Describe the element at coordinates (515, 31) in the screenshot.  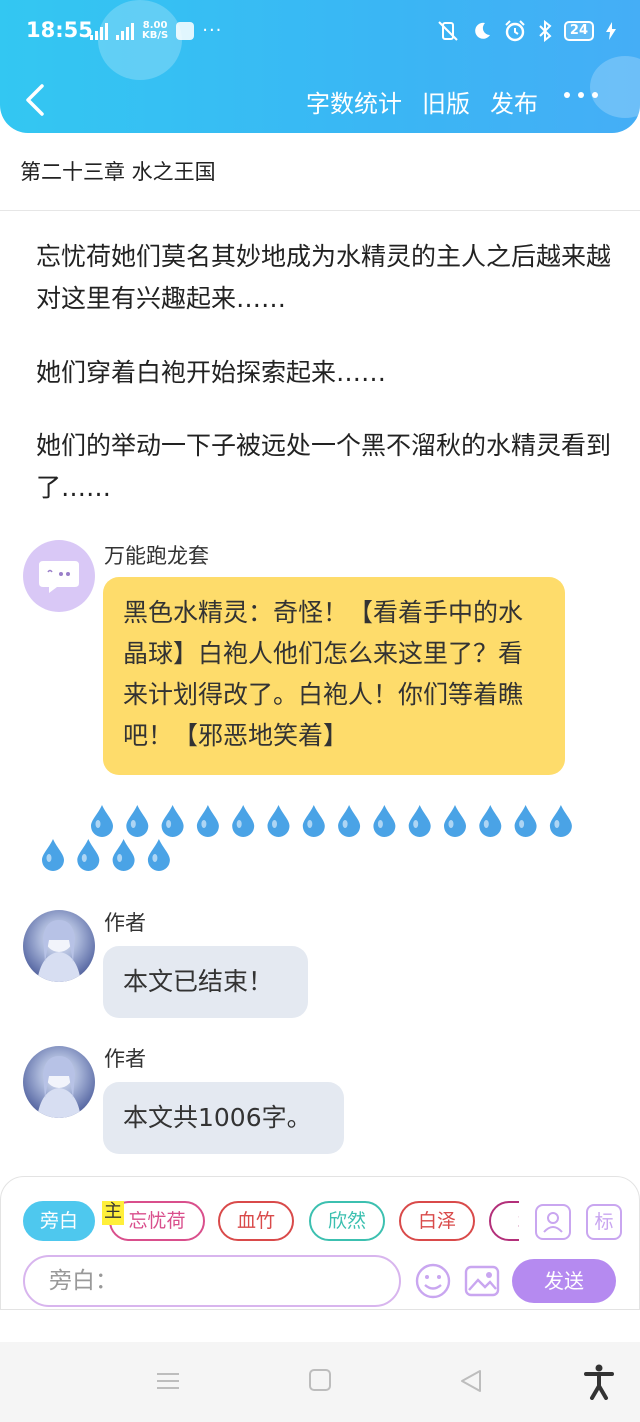
I see `alarm-icon` at that location.